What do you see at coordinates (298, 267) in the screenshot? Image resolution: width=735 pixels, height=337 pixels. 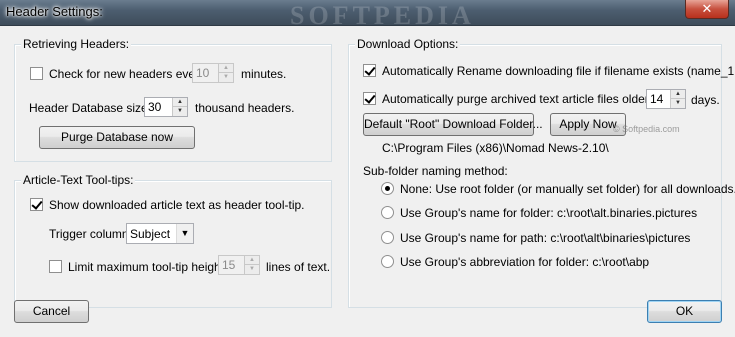 I see `limit-height-suffix: lines of text.` at bounding box center [298, 267].